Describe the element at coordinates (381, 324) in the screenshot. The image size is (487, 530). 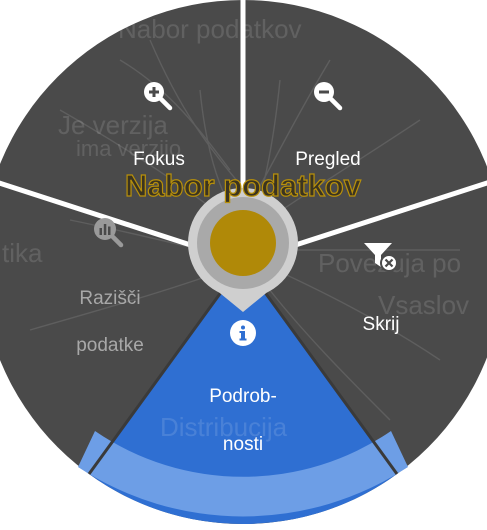
I see `wedge-hide-label: Skrij` at that location.